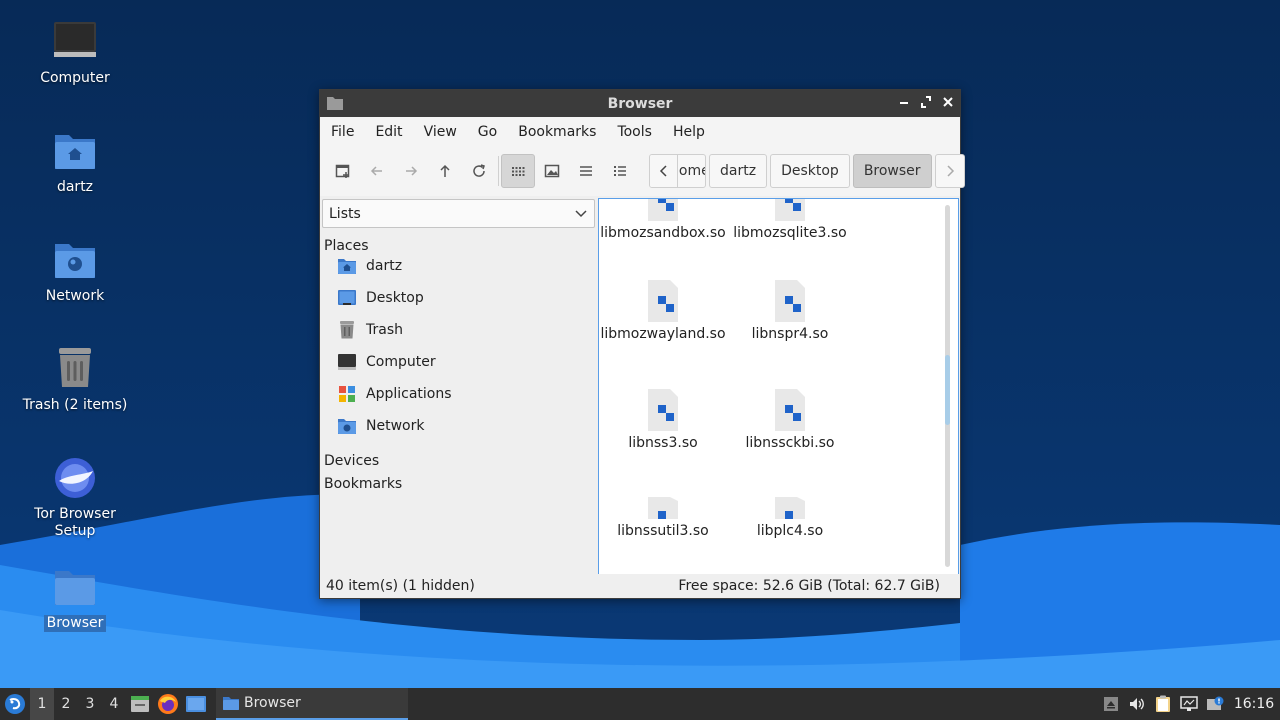  Describe the element at coordinates (642, 171) in the screenshot. I see `toolbar: home dartz Desktop Browser` at that location.